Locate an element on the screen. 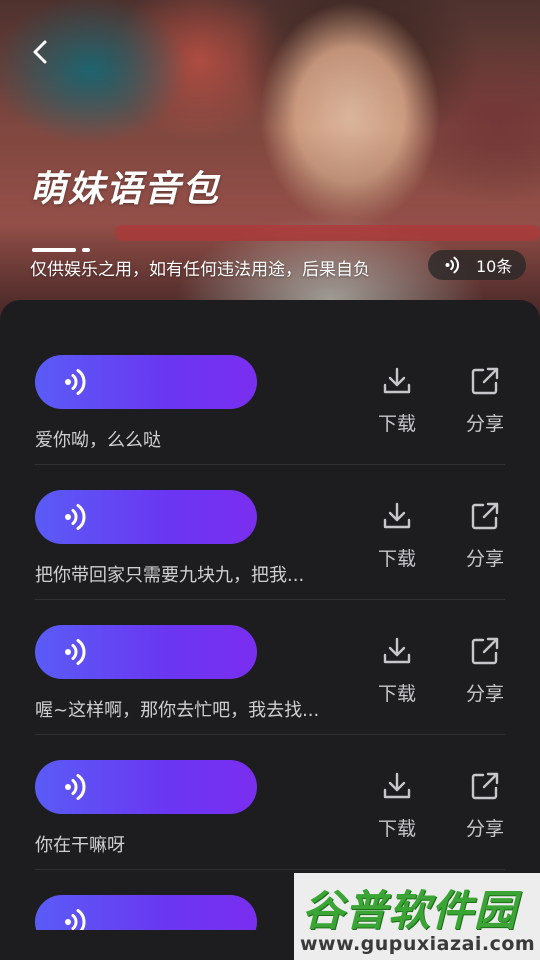 This screenshot has height=960, width=540. chevron-left-icon is located at coordinates (40, 52).